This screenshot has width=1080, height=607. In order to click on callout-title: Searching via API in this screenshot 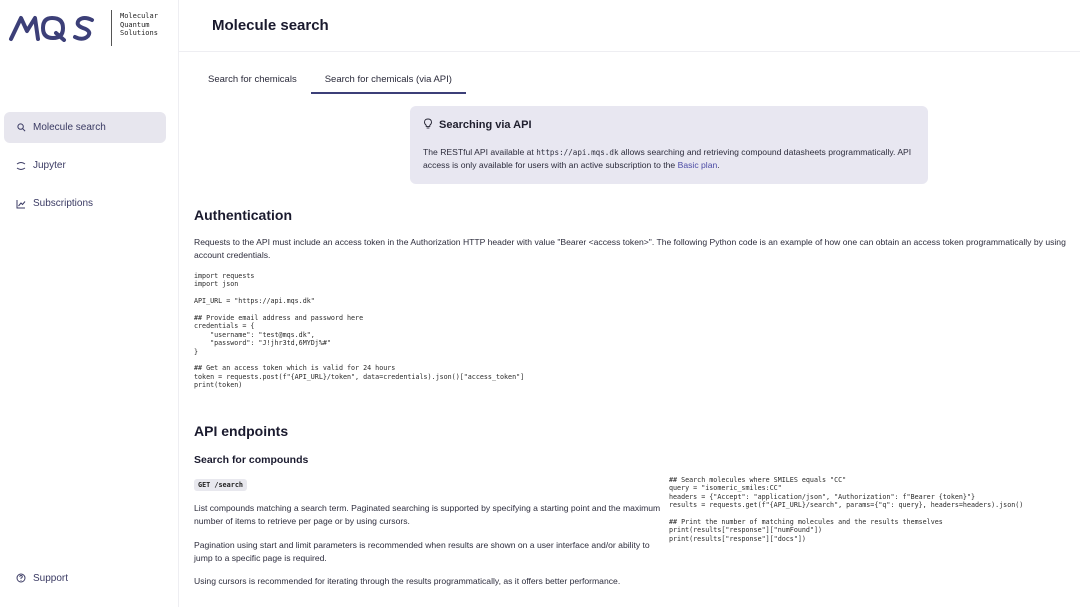, I will do `click(485, 125)`.